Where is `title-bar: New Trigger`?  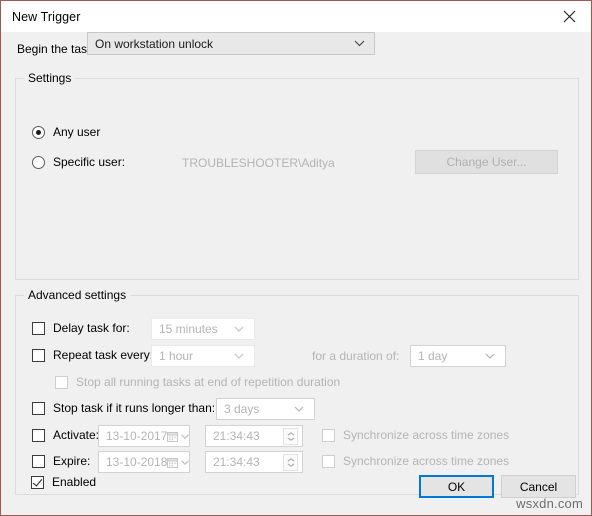
title-bar: New Trigger is located at coordinates (296, 16).